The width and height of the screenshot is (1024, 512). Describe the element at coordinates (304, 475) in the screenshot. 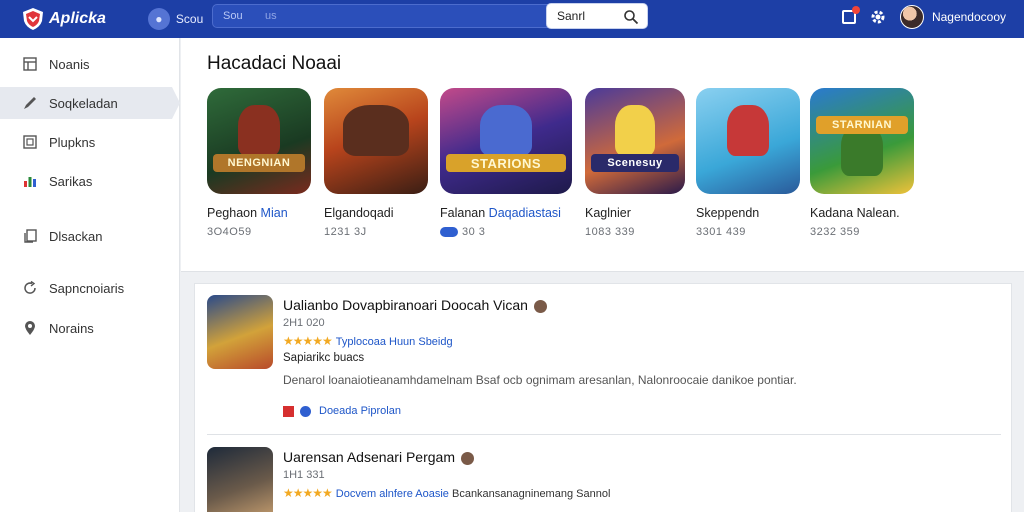

I see `list-item-subtitle: 1H1 331` at that location.